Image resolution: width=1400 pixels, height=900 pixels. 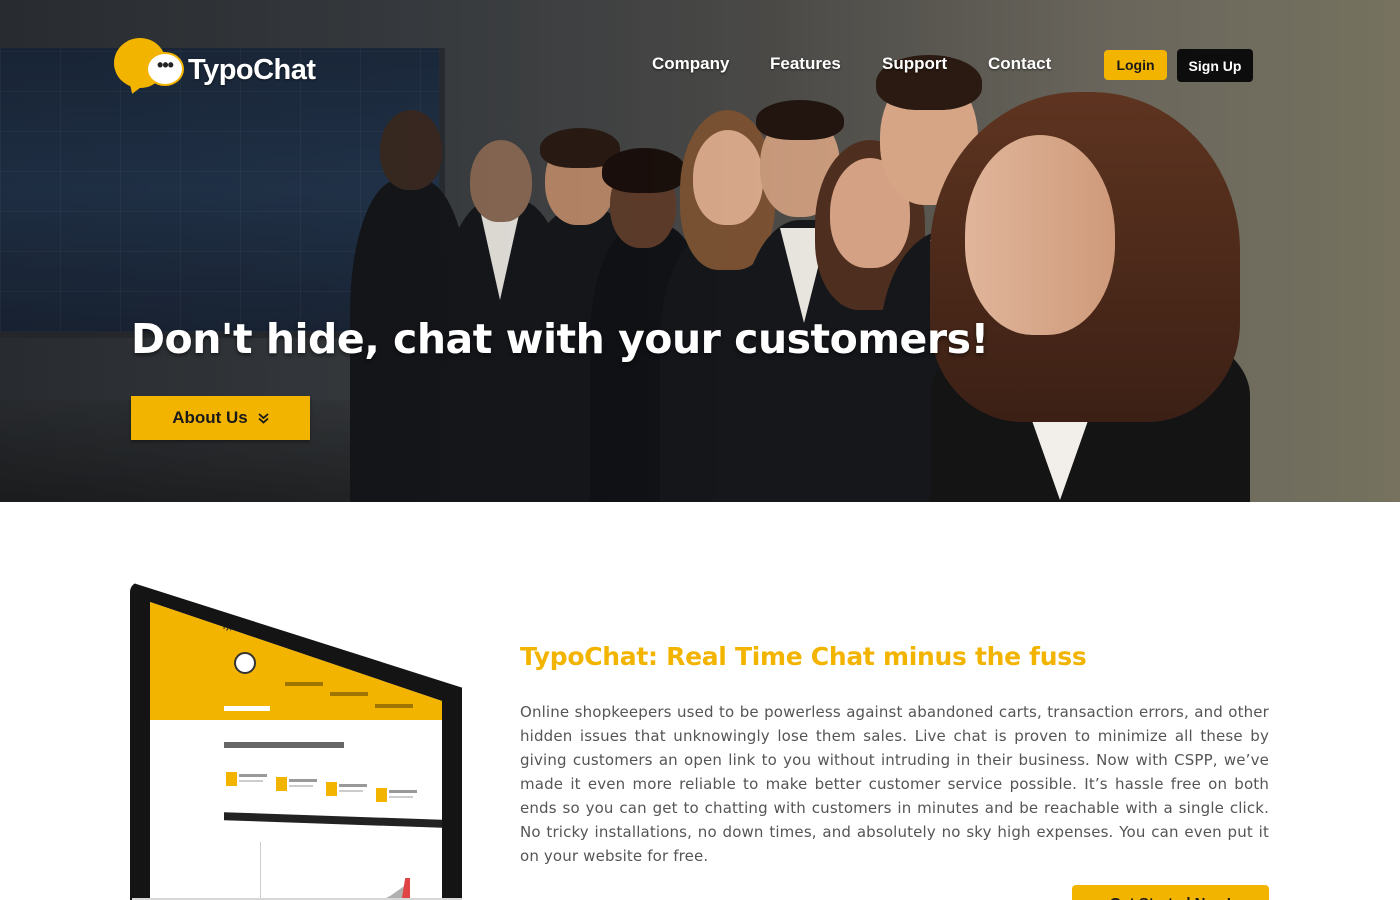 What do you see at coordinates (263, 418) in the screenshot?
I see `double-chevron-down-icon` at bounding box center [263, 418].